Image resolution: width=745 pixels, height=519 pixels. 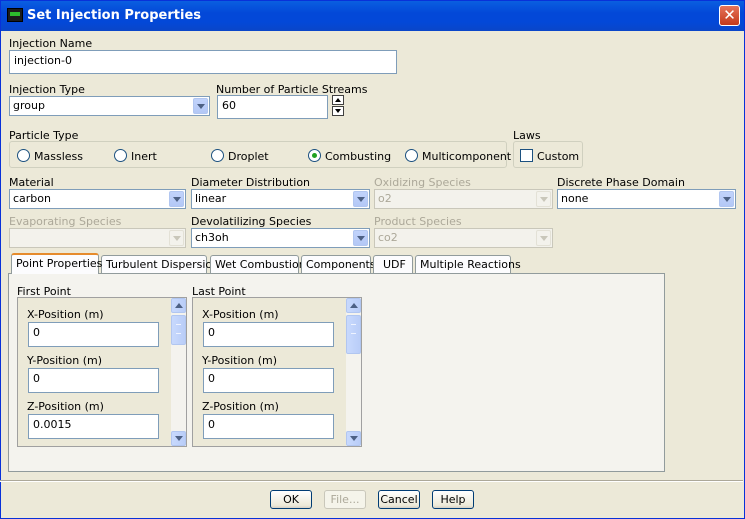 I want to click on injection-name-label: Injection Name, so click(x=51, y=43).